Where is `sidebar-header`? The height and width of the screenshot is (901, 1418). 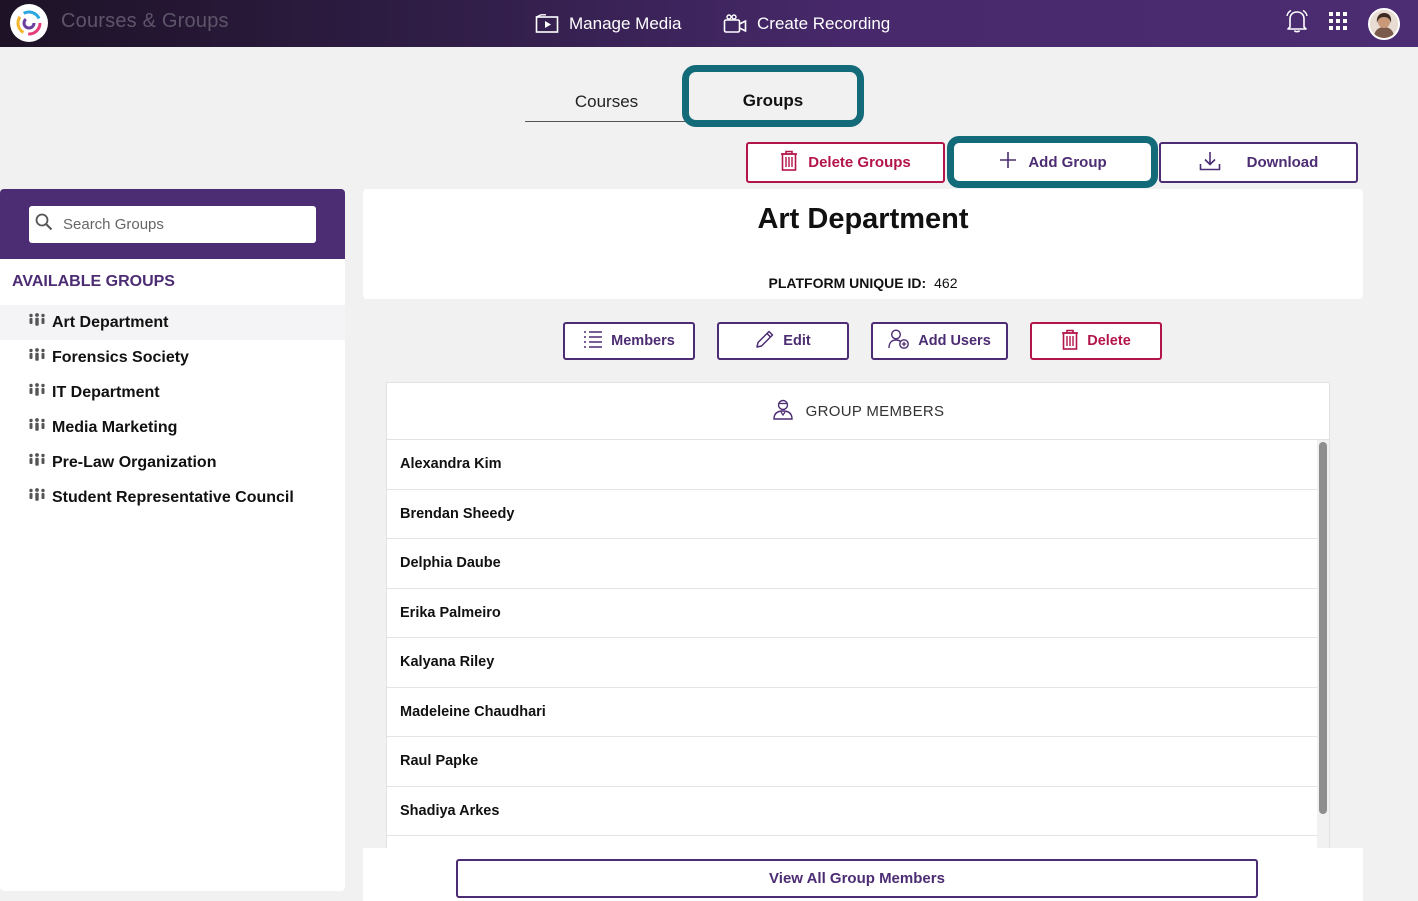 sidebar-header is located at coordinates (172, 224).